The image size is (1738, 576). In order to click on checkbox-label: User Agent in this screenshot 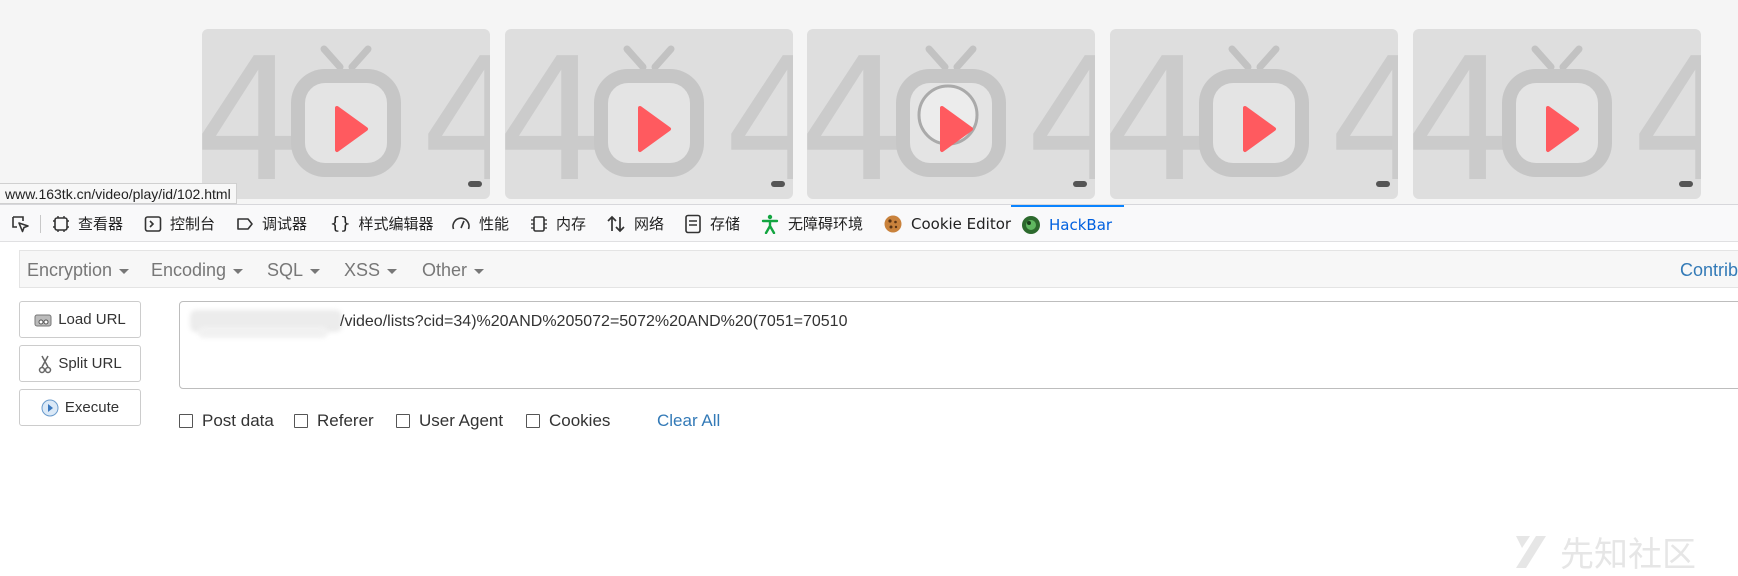, I will do `click(461, 420)`.